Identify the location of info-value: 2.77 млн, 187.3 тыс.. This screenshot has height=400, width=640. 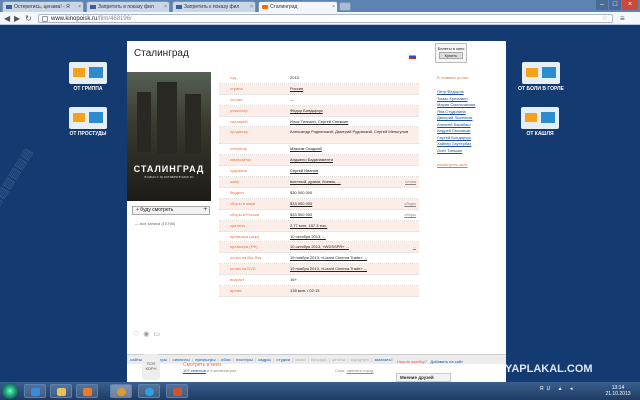
(349, 226).